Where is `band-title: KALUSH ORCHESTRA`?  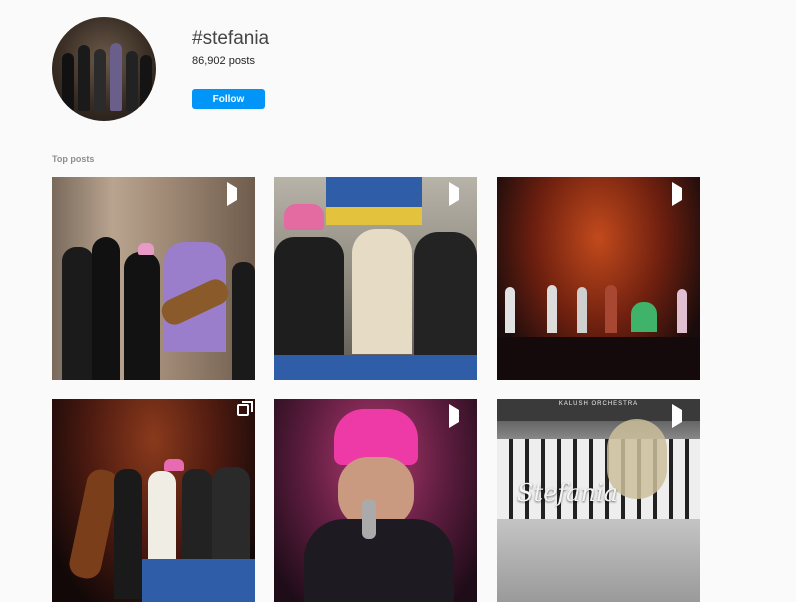
band-title: KALUSH ORCHESTRA is located at coordinates (598, 404).